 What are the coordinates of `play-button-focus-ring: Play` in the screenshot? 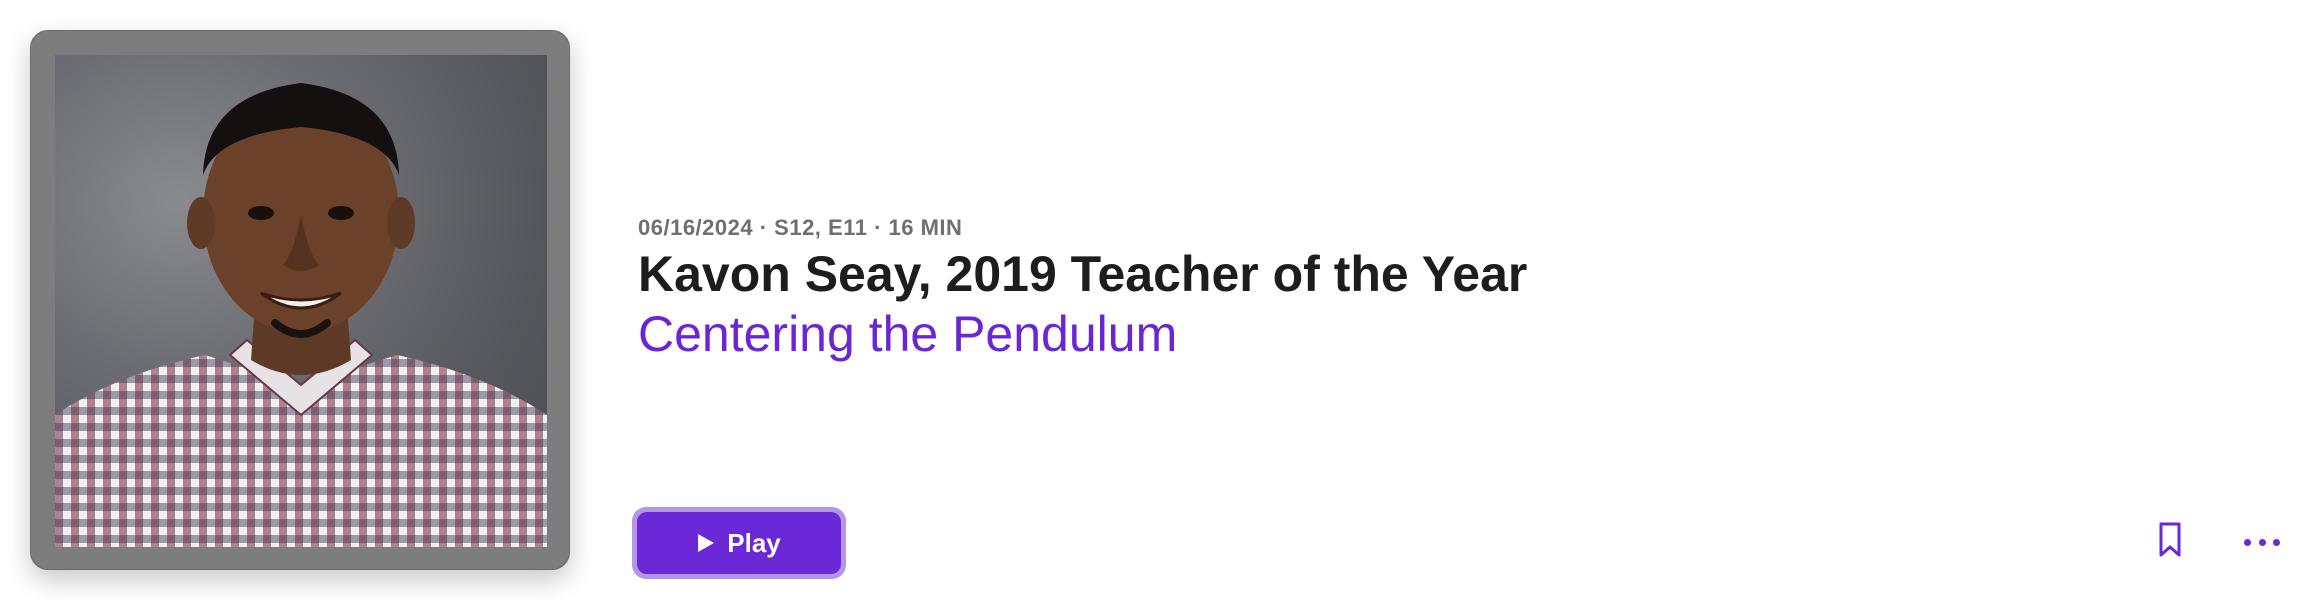 It's located at (739, 543).